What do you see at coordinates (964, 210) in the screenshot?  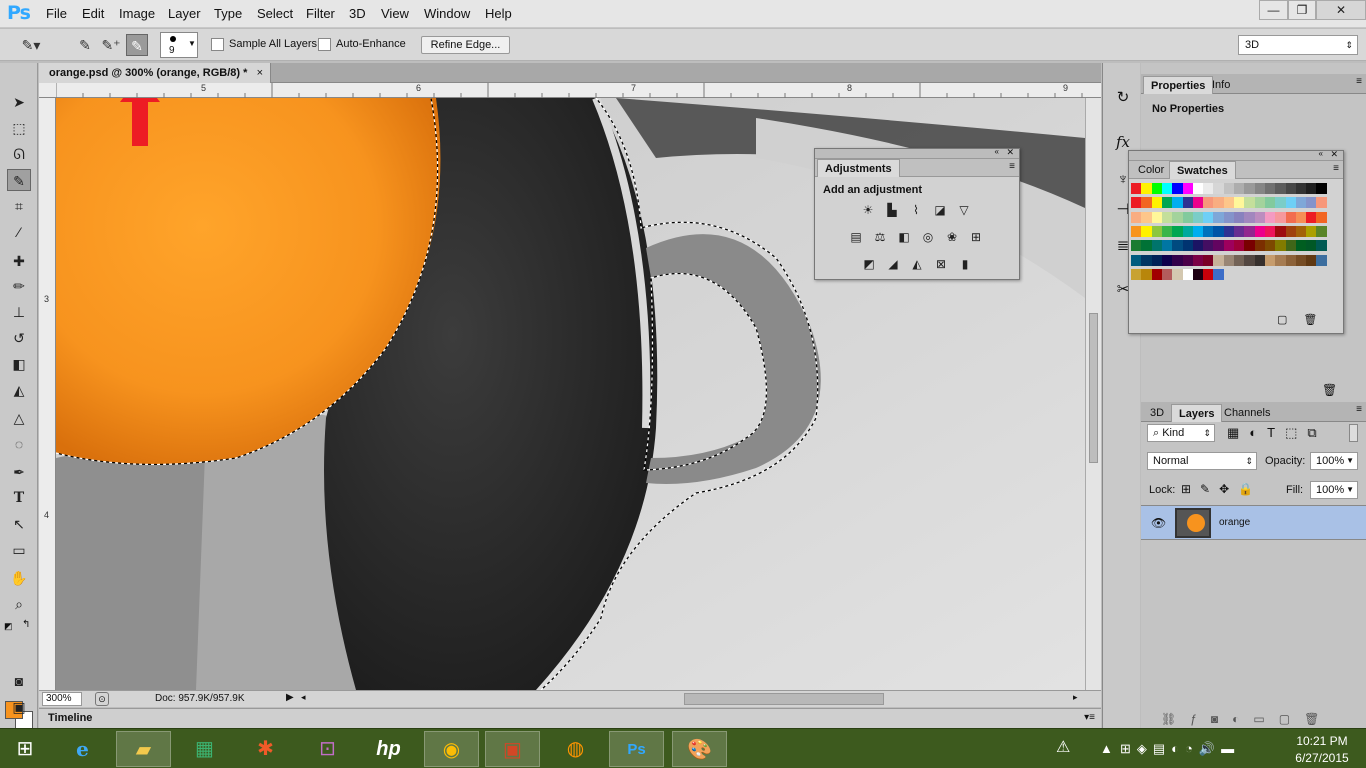 I see `vibrance-icon: ▽` at bounding box center [964, 210].